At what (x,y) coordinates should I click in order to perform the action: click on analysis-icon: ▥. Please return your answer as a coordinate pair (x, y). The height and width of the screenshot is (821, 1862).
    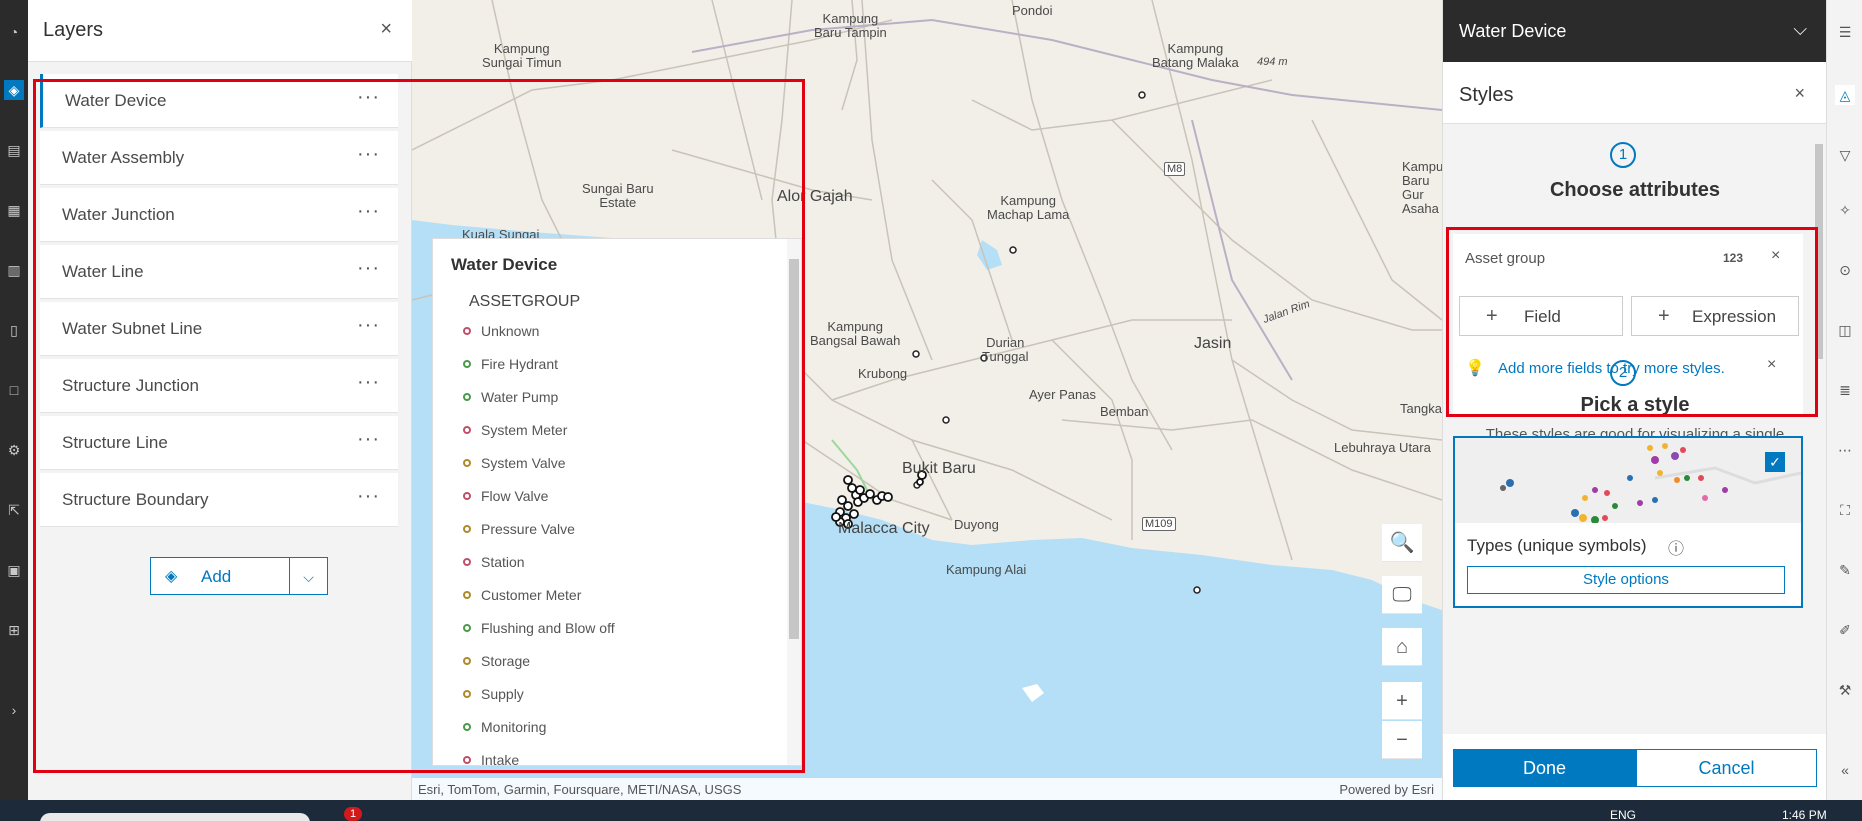
    Looking at the image, I should click on (14, 270).